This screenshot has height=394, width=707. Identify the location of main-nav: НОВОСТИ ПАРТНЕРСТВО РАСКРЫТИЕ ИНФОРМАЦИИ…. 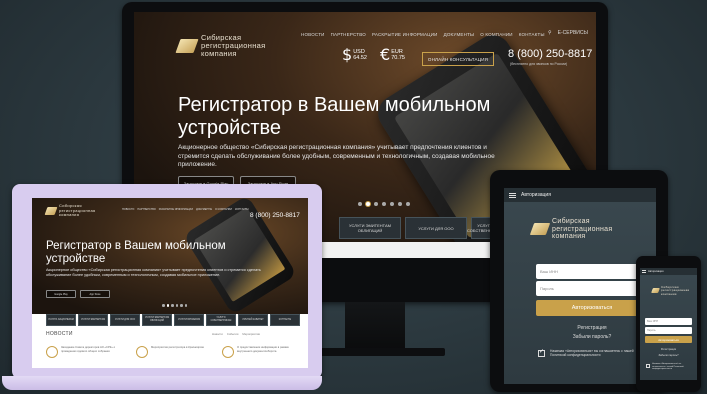
(423, 34).